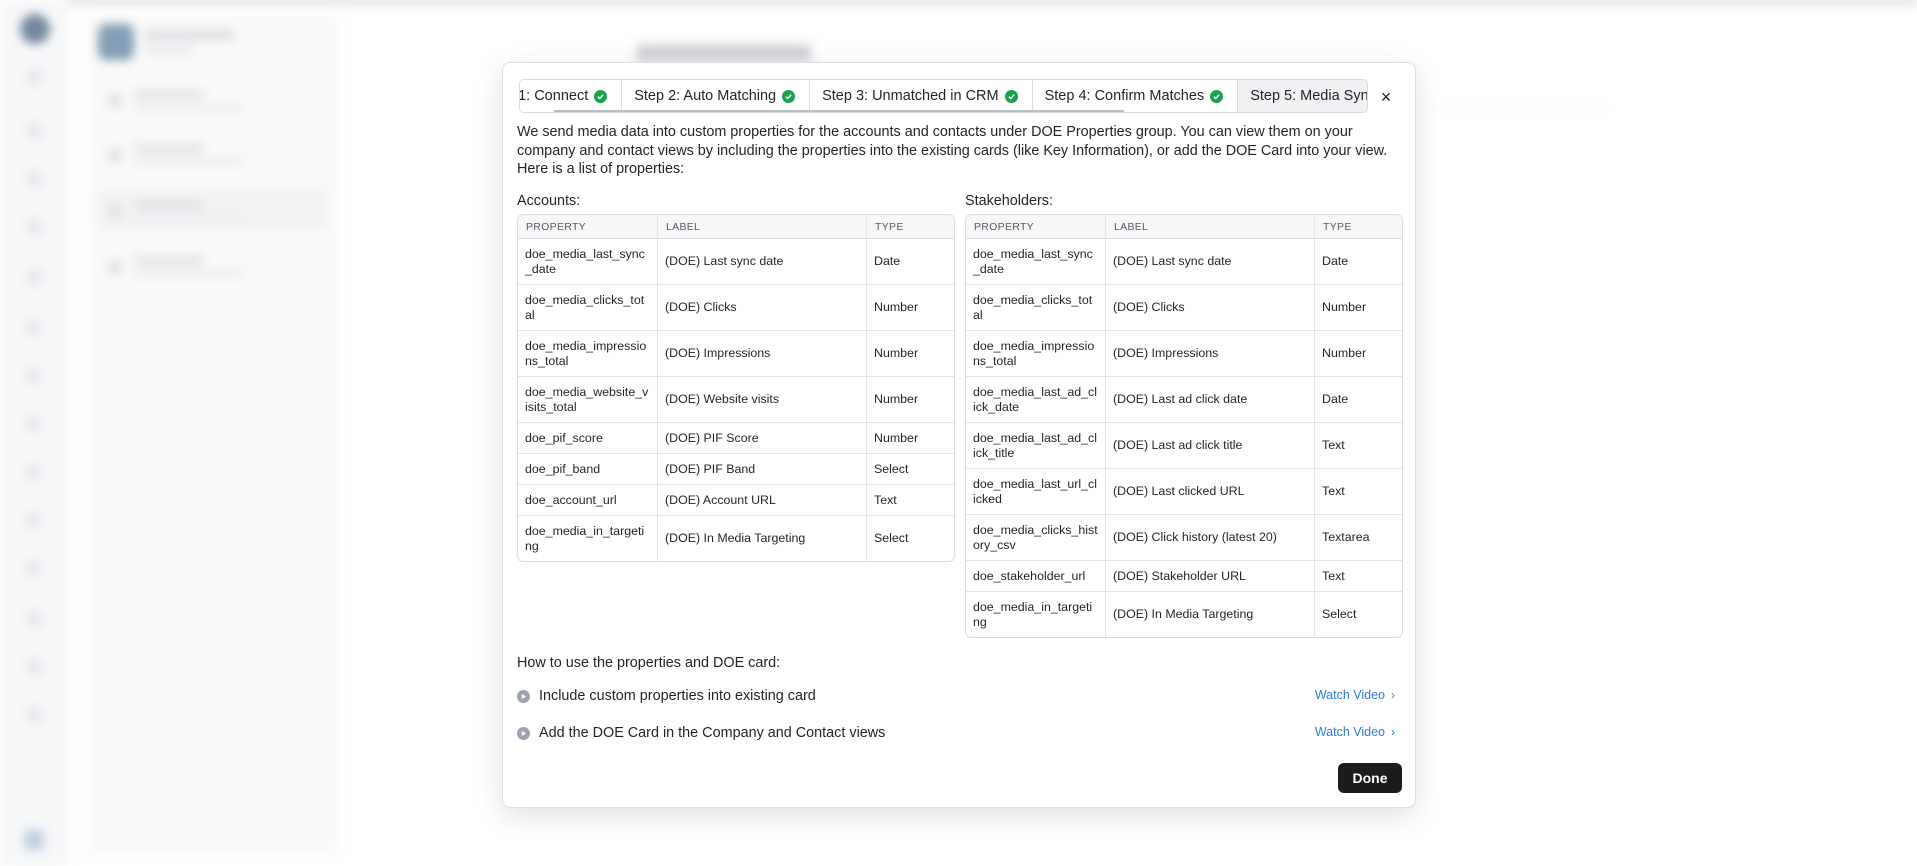 This screenshot has height=866, width=1917. Describe the element at coordinates (1209, 538) in the screenshot. I see `label-cell: (DOE) Click history (latest 20)` at that location.